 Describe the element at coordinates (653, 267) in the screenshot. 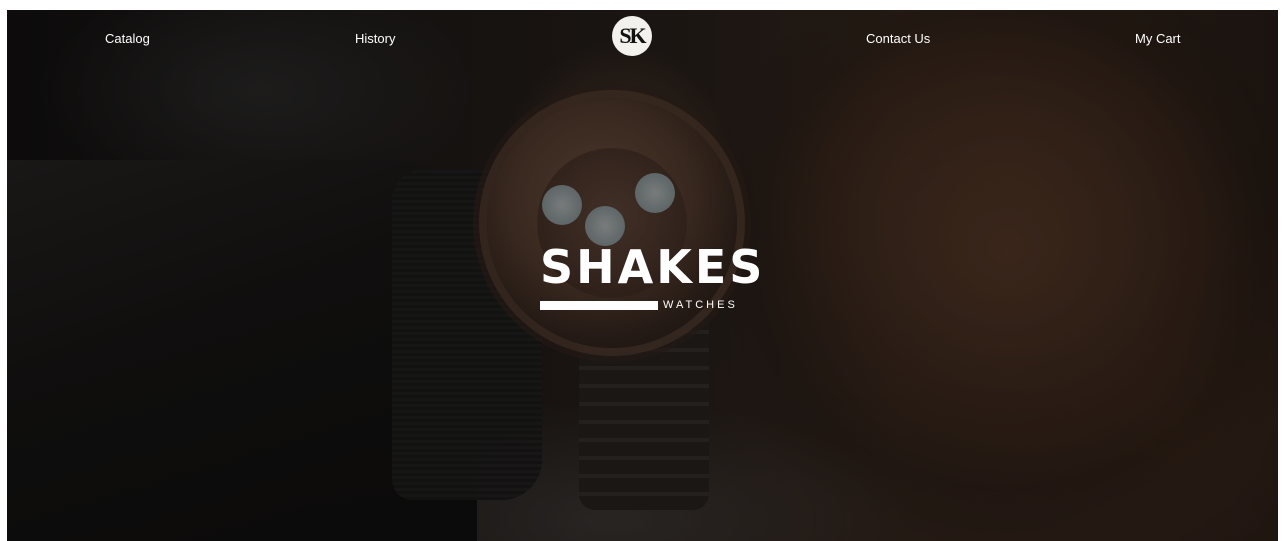

I see `hero-title: SHAKES` at that location.